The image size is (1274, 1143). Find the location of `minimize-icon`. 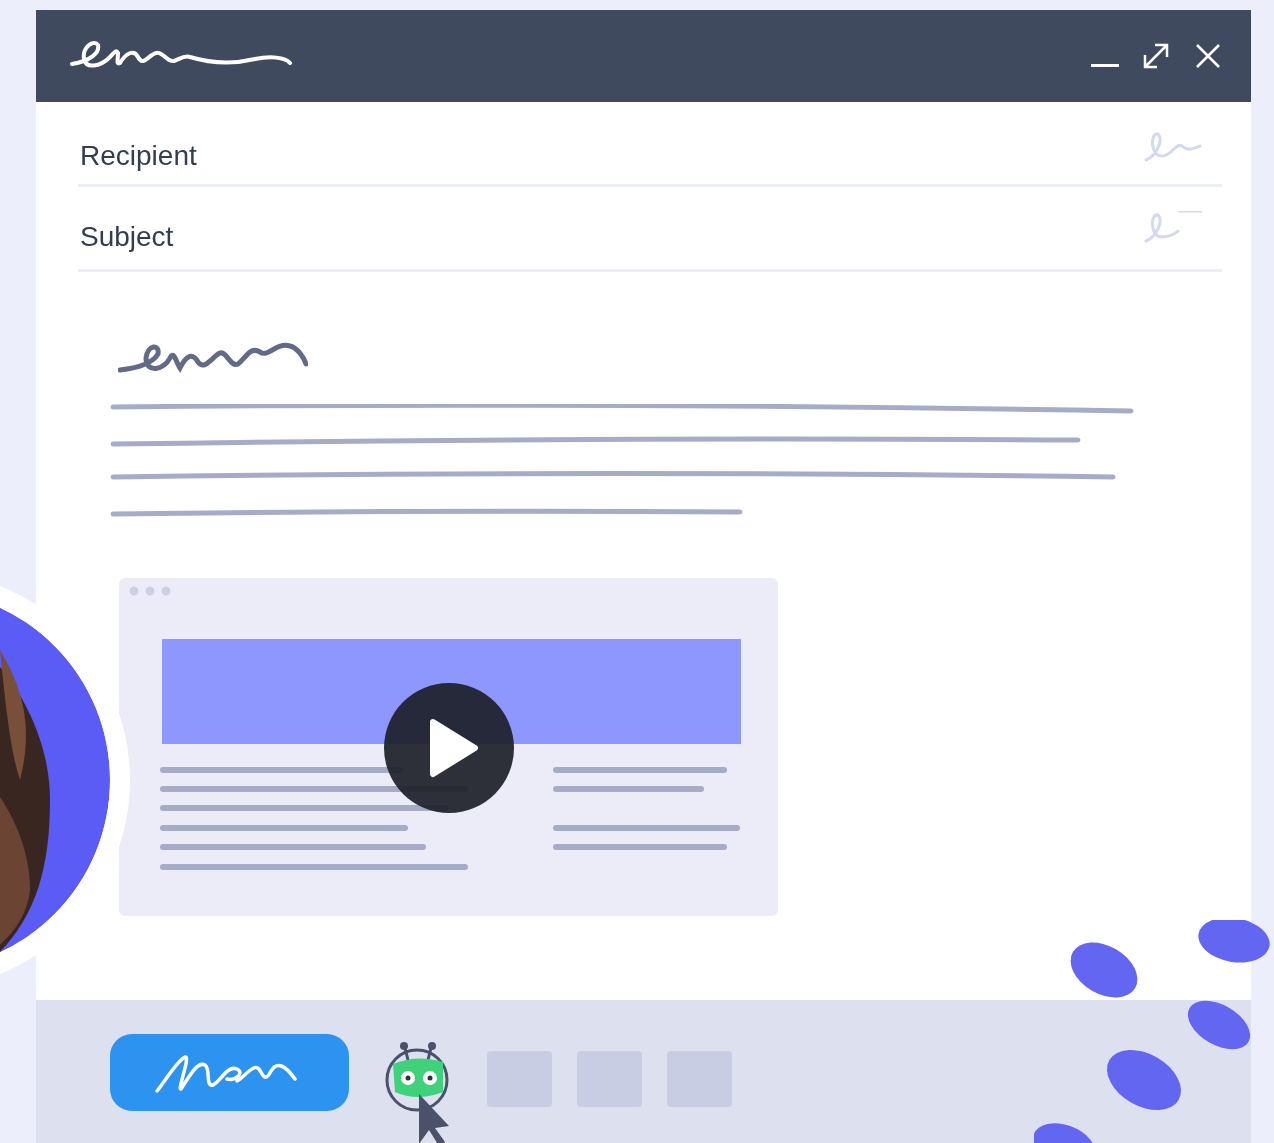

minimize-icon is located at coordinates (1105, 65).